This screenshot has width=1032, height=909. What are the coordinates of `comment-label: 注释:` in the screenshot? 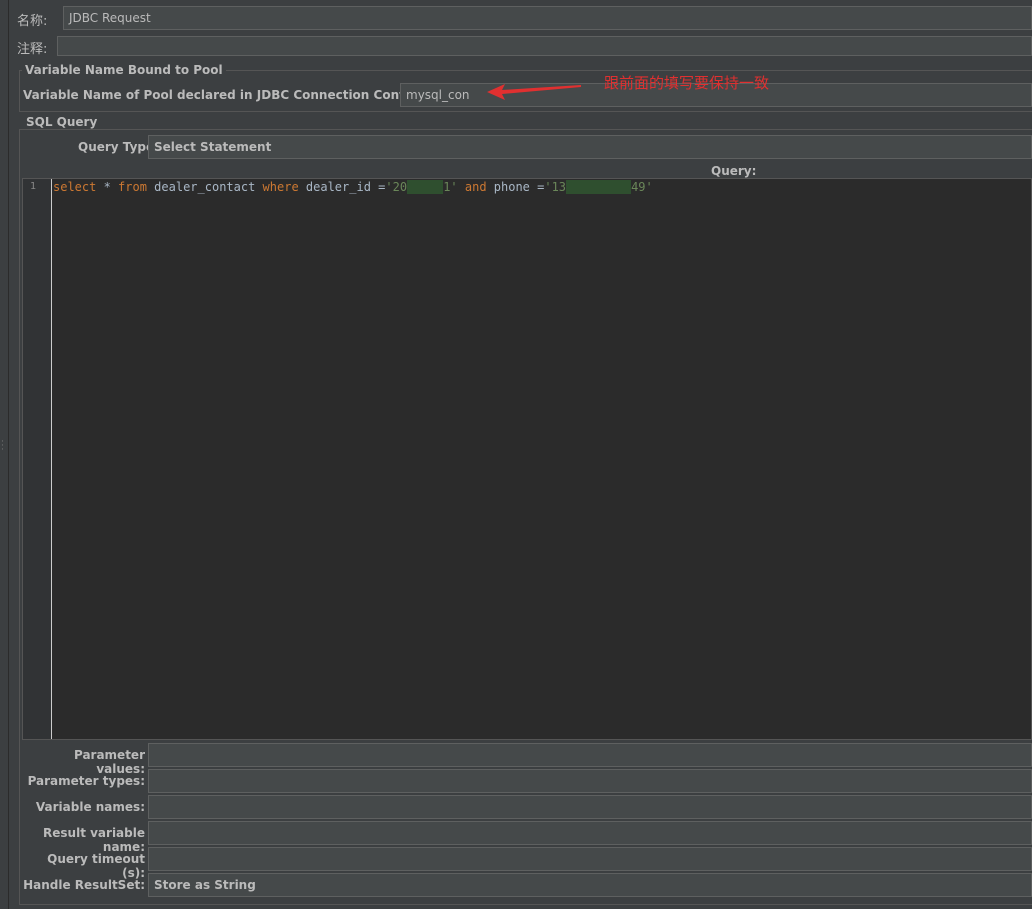 It's located at (32, 49).